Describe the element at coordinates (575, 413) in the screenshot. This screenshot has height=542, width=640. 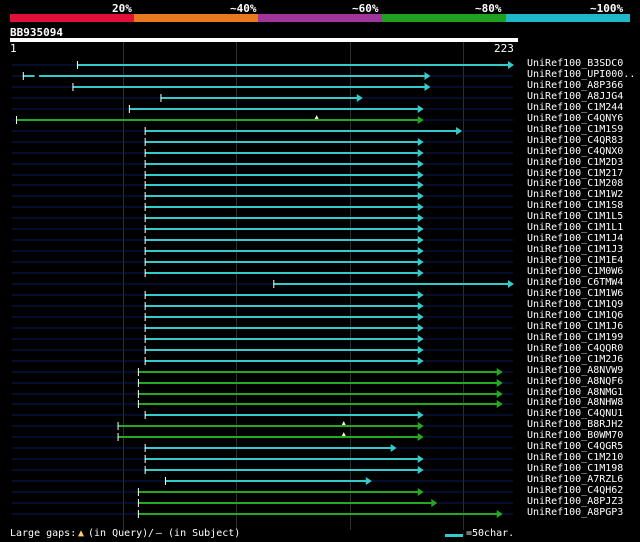
I see `hit-name-link: UniRef100_C4QNU1` at that location.